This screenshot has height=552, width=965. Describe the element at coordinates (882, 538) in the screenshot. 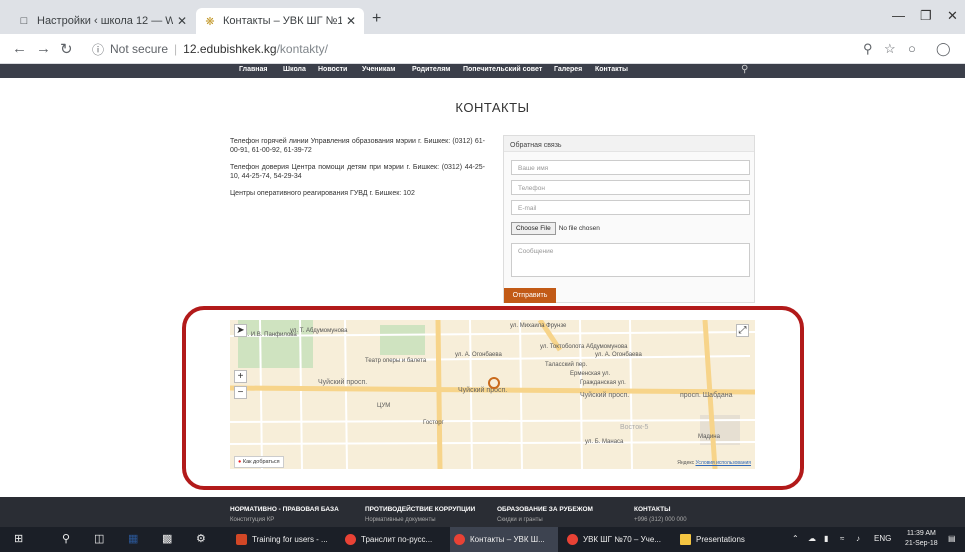

I see `language-indicator: ENG` at that location.